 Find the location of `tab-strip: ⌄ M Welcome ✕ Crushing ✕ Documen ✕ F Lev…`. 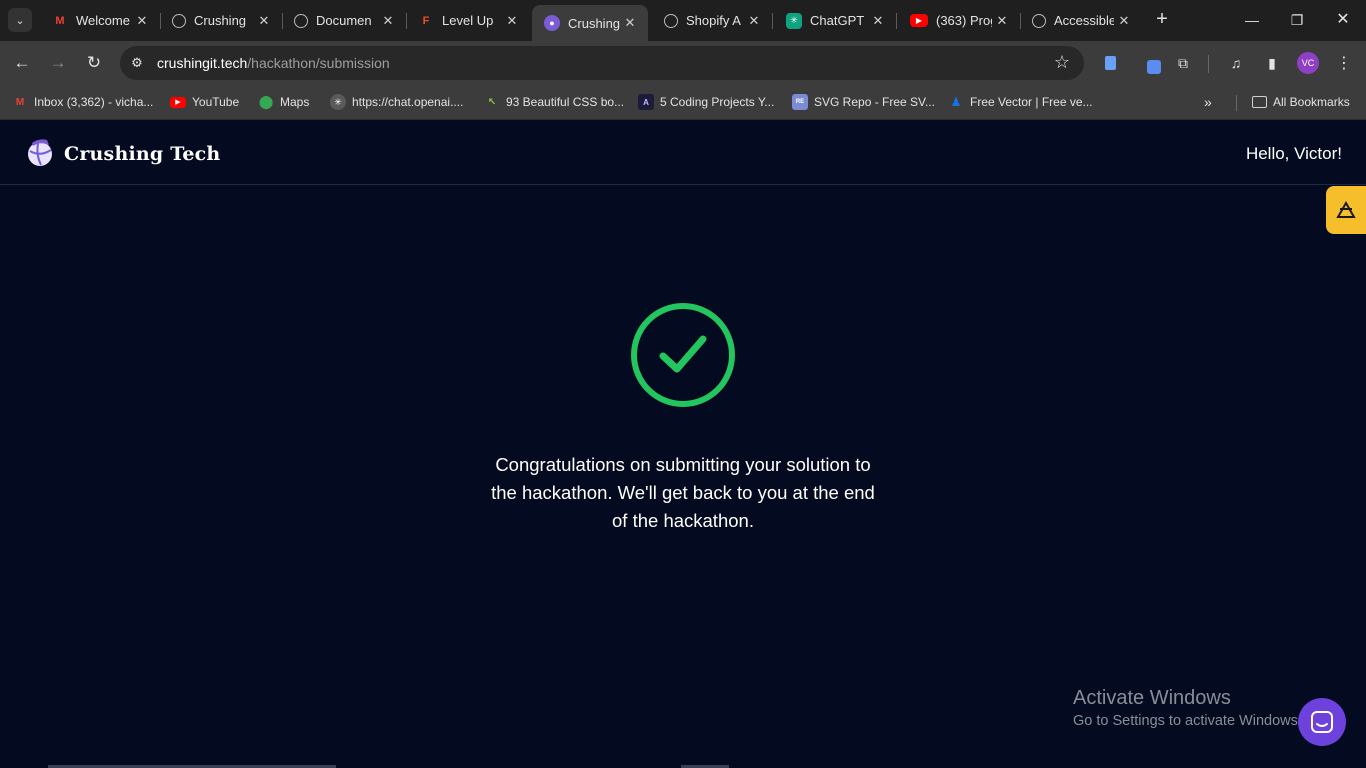

tab-strip: ⌄ M Welcome ✕ Crushing ✕ Documen ✕ F Lev… is located at coordinates (683, 20).